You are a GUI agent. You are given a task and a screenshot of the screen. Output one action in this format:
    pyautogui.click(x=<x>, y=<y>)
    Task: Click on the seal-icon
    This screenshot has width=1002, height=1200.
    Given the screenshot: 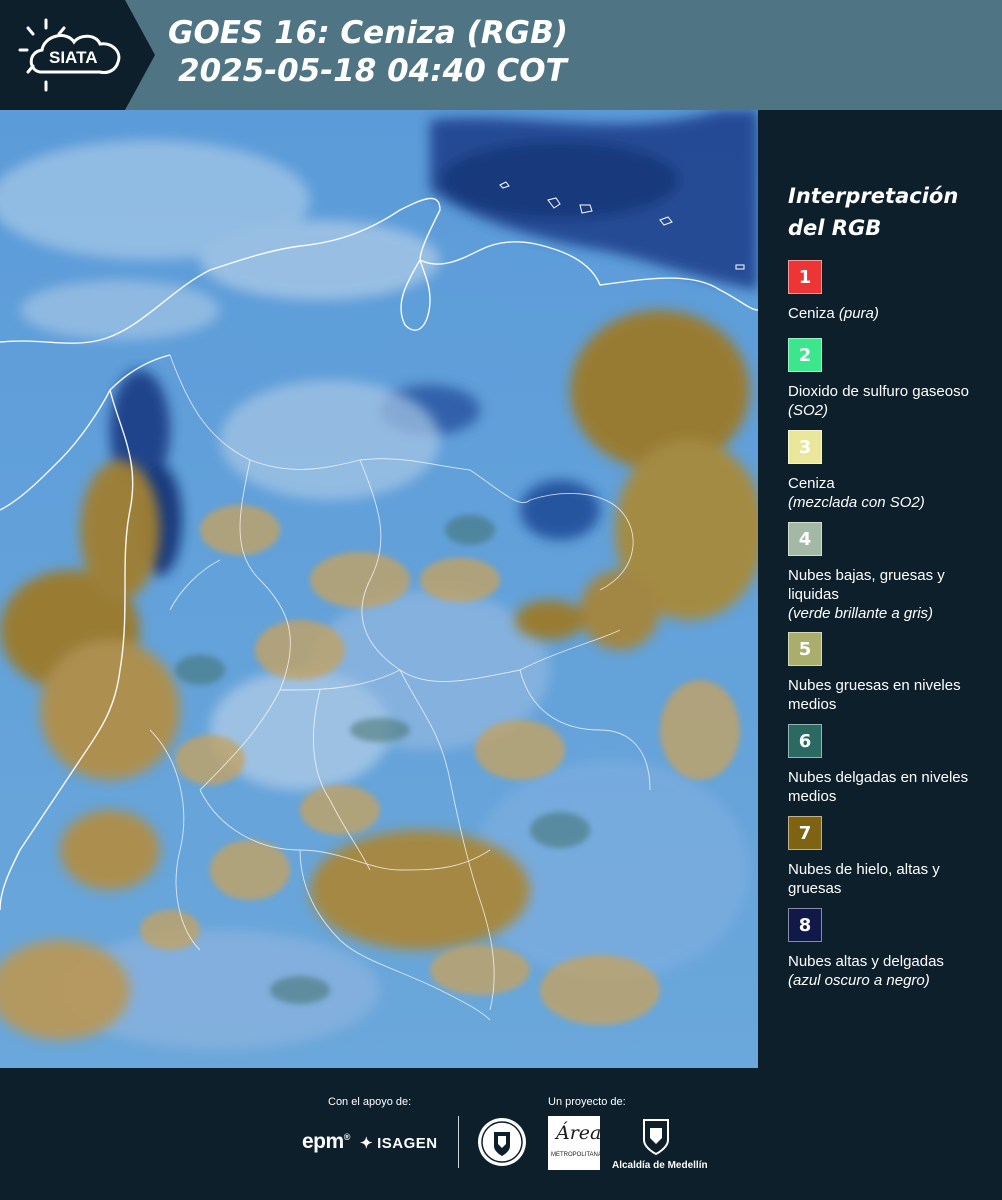 What is the action you would take?
    pyautogui.click(x=502, y=1142)
    